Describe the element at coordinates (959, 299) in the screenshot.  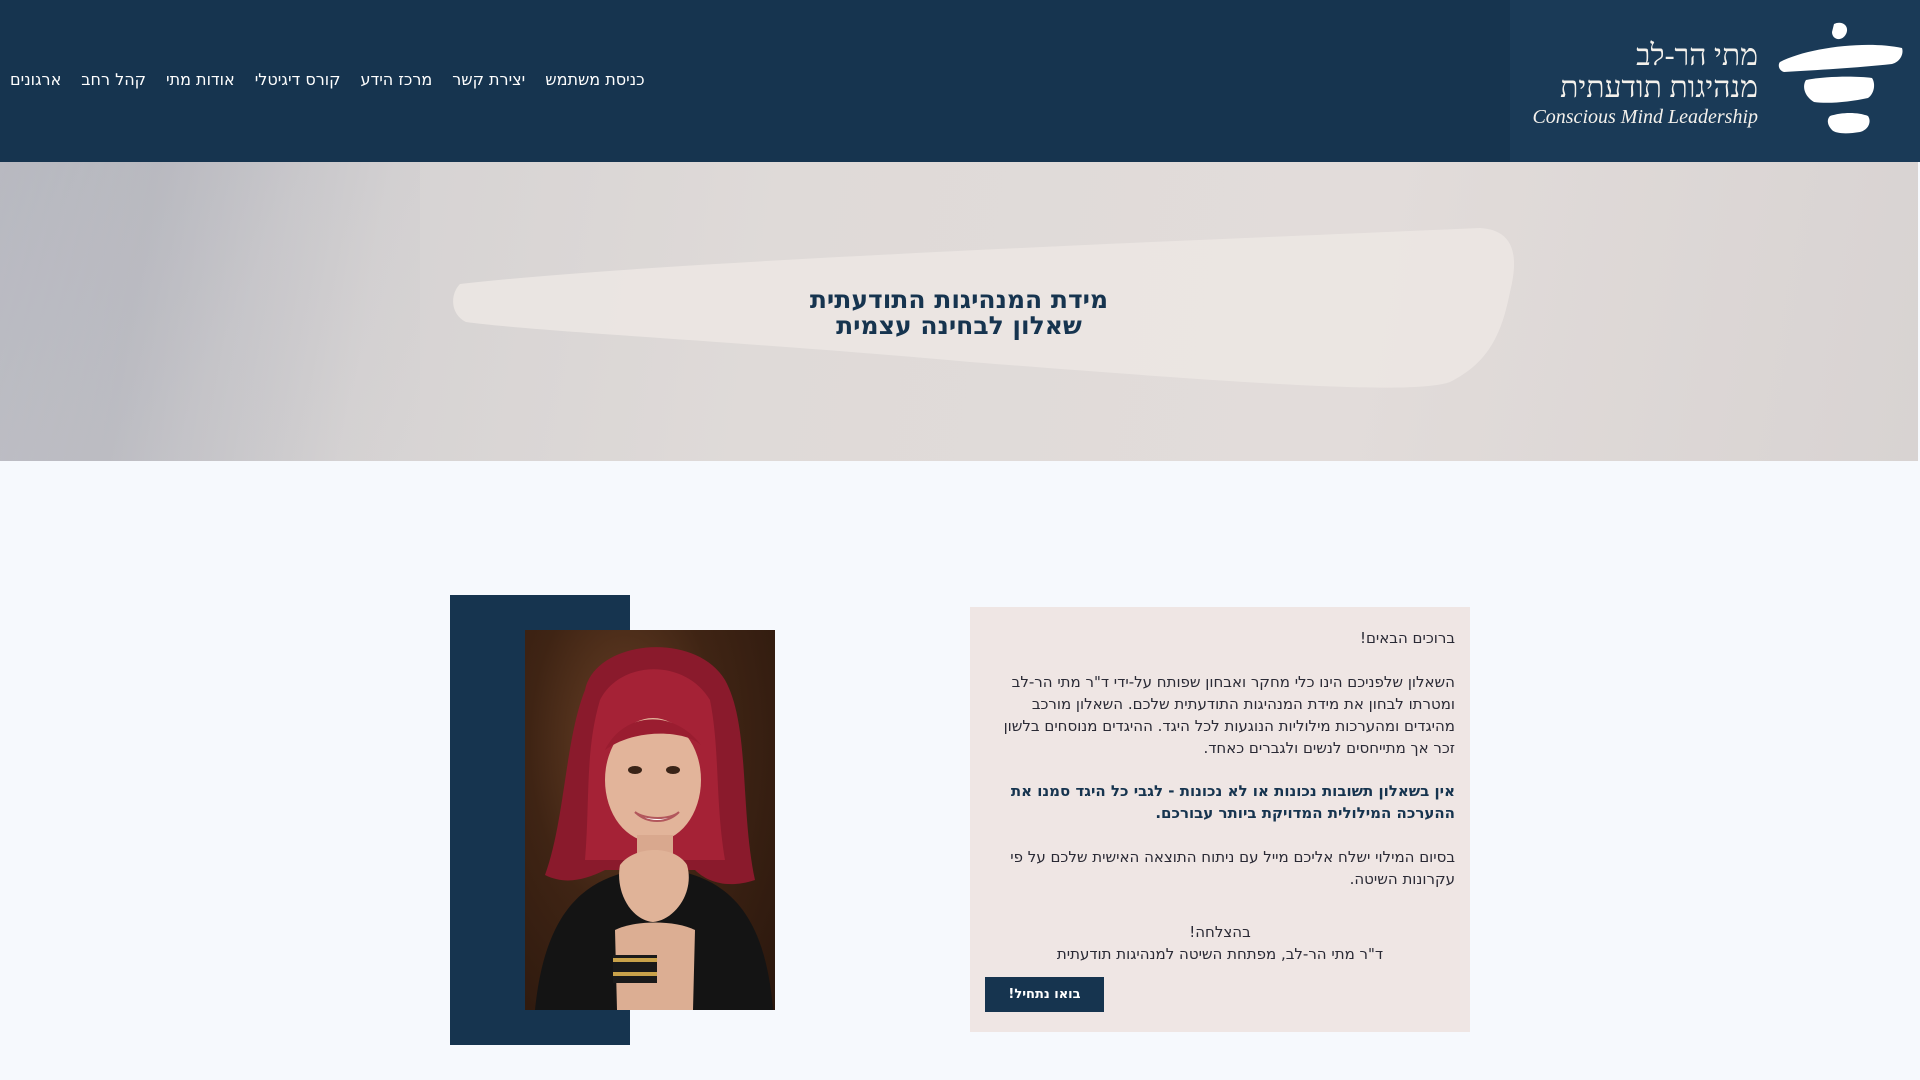
I see `page-title-line1: מידת המנהיגות התודעתית` at that location.